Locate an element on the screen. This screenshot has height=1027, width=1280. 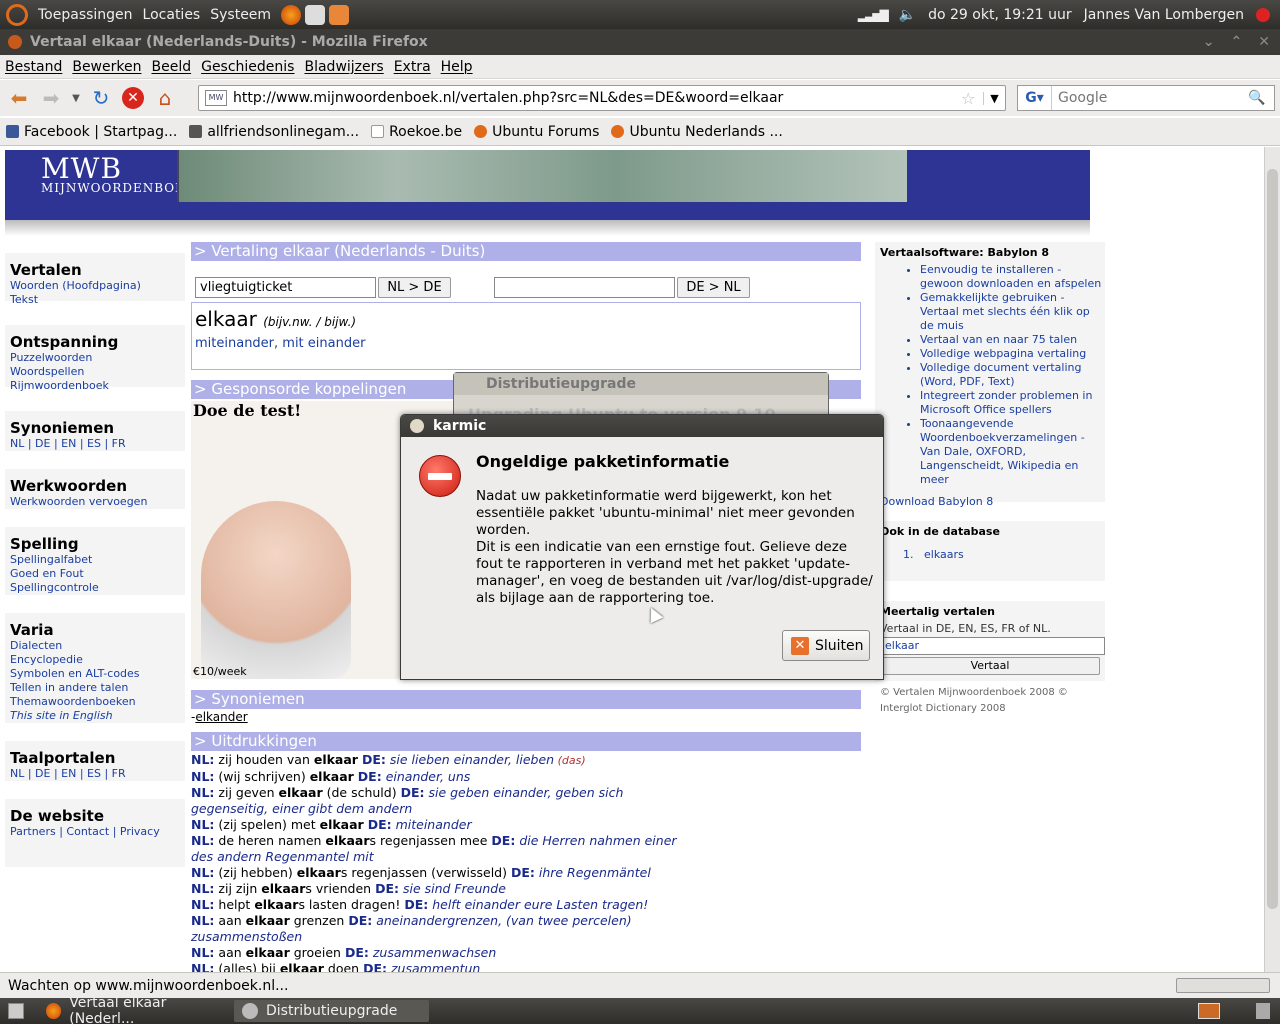
menu-beeld: Beeld is located at coordinates (171, 67).